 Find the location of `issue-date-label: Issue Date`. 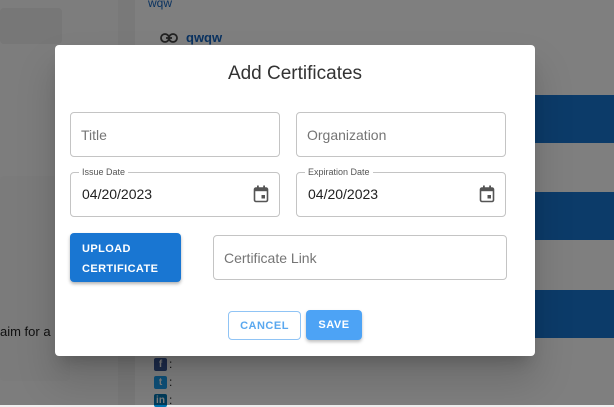

issue-date-label: Issue Date is located at coordinates (104, 172).